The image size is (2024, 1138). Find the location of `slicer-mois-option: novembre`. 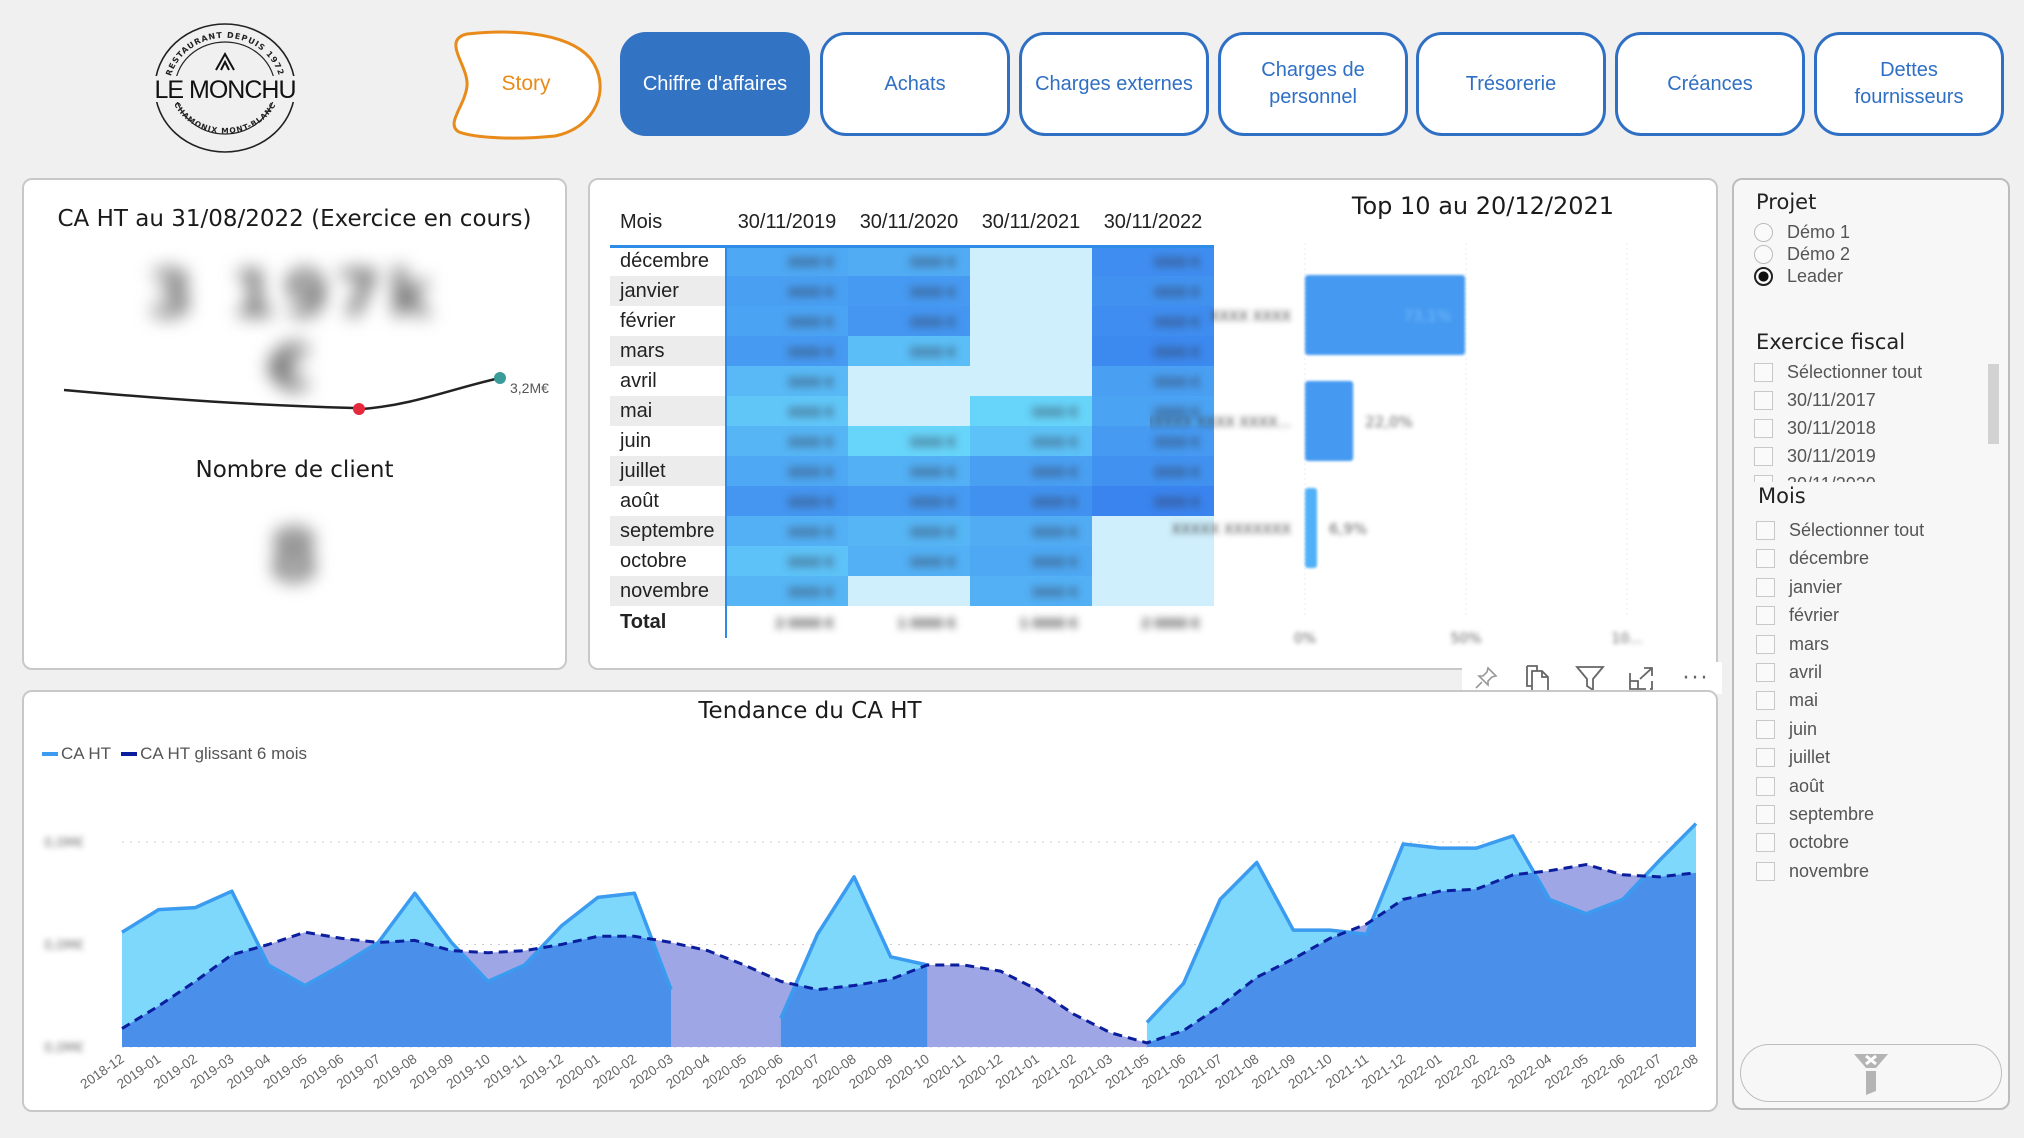

slicer-mois-option: novembre is located at coordinates (1812, 871).